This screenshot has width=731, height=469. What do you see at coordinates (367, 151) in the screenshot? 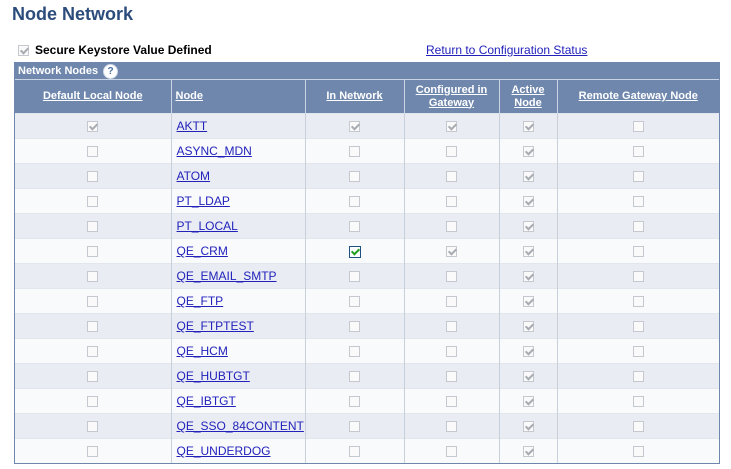
I see `table-row: ASYNC_MDN` at bounding box center [367, 151].